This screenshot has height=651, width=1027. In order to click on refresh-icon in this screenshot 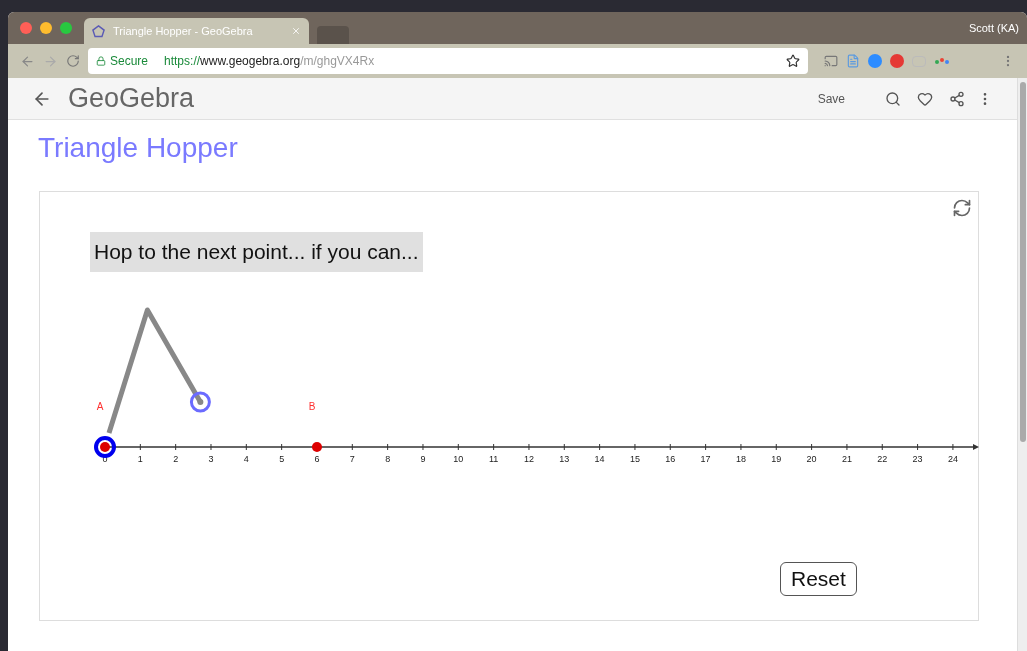, I will do `click(962, 208)`.